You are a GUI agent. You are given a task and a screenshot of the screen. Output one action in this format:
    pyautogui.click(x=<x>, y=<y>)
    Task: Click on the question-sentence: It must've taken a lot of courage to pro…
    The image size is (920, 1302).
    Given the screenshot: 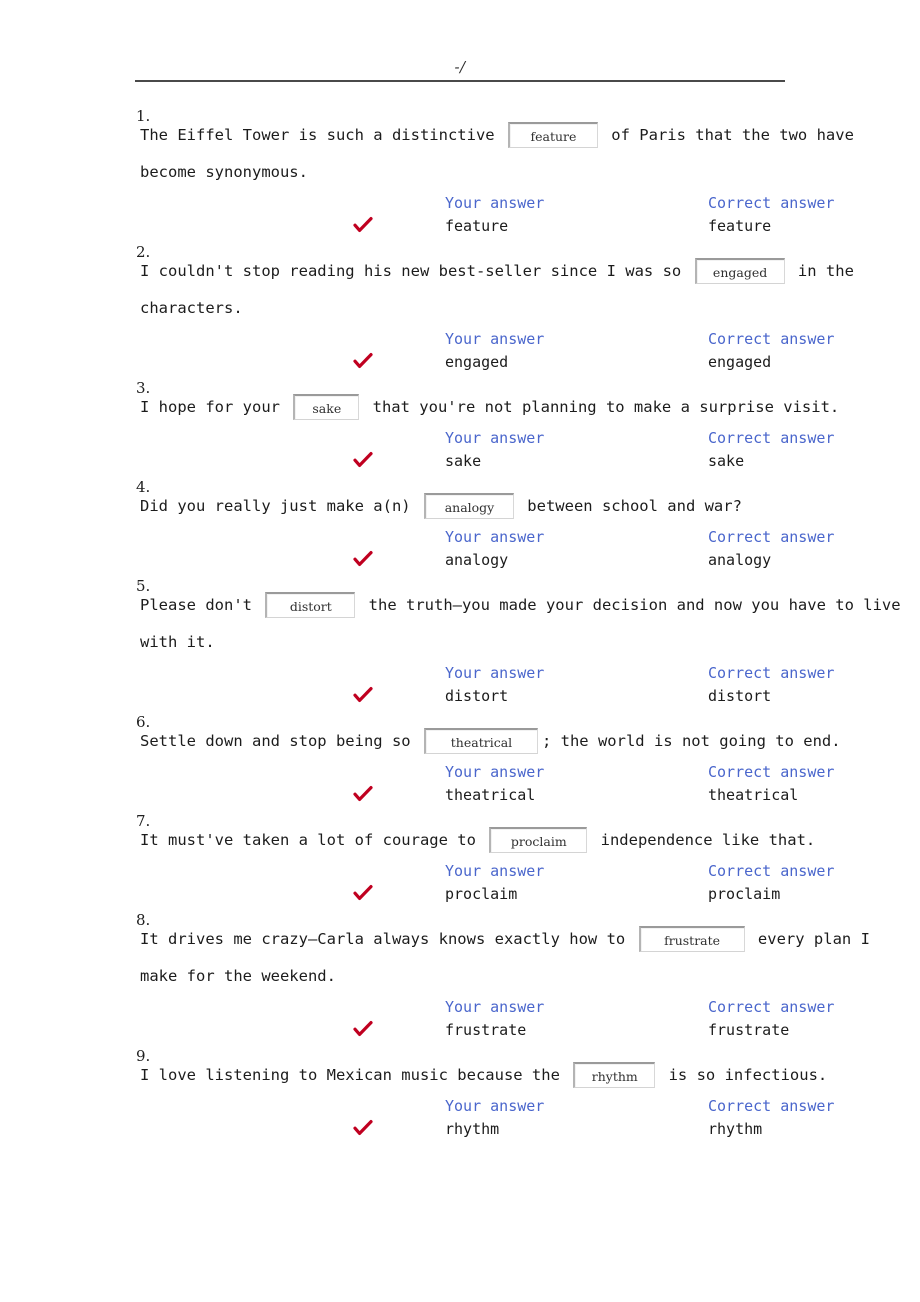 What is the action you would take?
    pyautogui.click(x=525, y=836)
    